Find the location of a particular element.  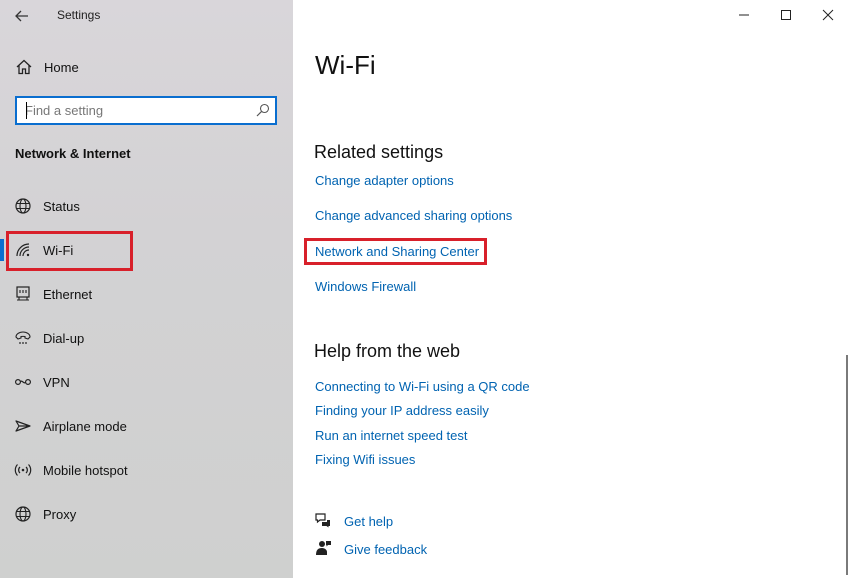

sidebar-item-label: Airplane mode is located at coordinates (85, 426).